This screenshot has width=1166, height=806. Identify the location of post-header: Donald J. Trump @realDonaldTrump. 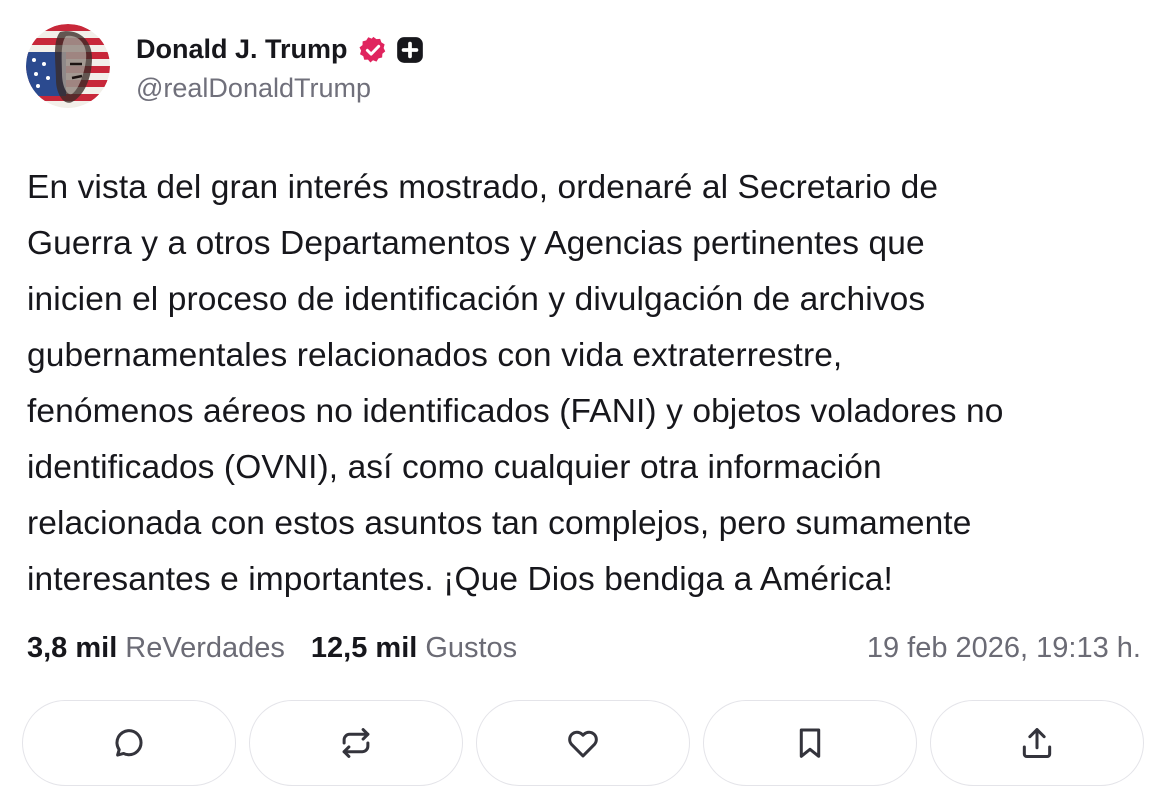
(225, 66).